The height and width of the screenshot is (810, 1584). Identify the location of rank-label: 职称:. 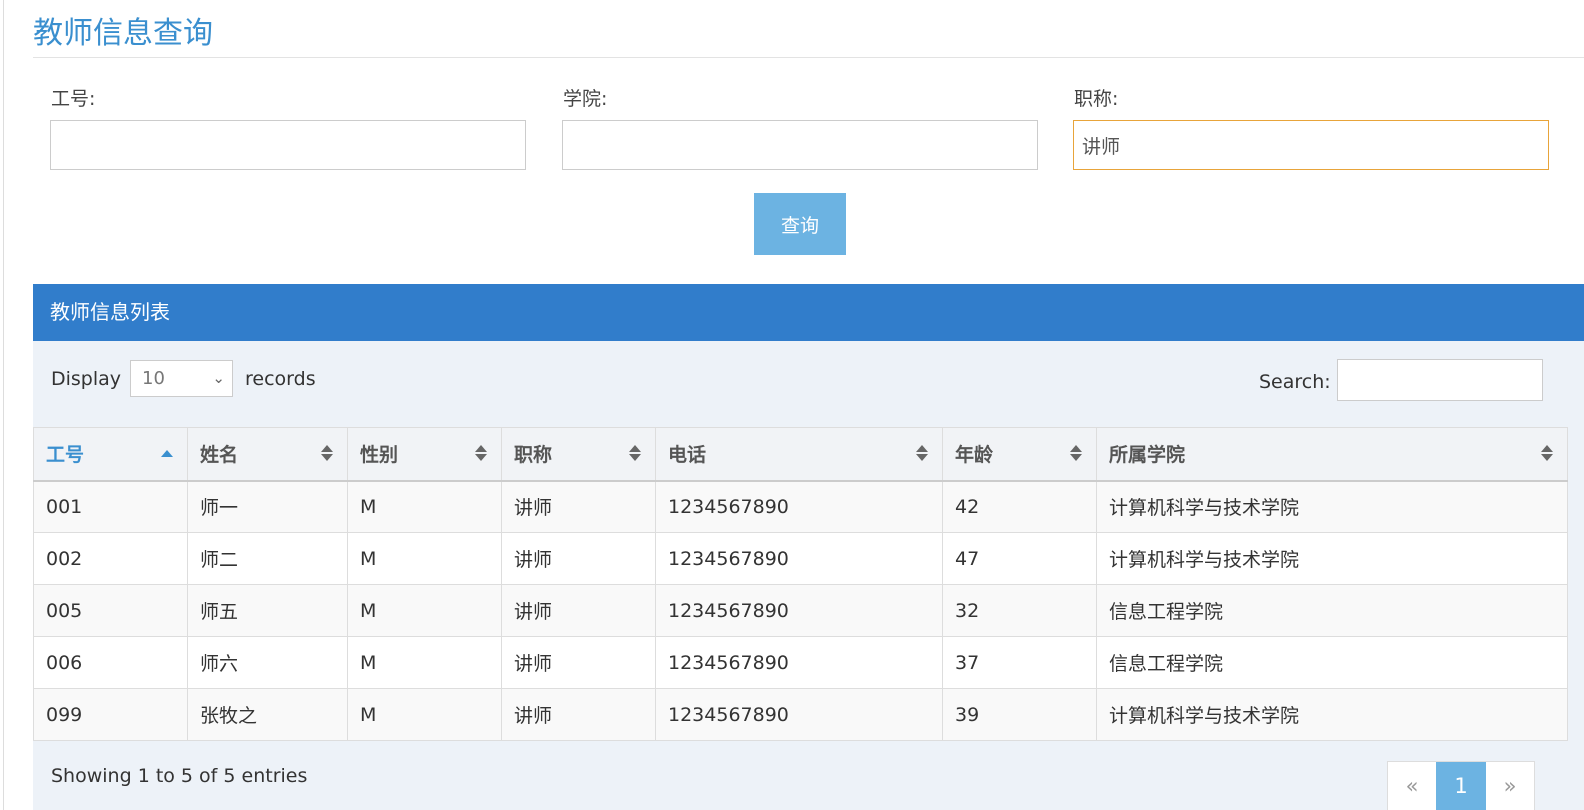
(1096, 99).